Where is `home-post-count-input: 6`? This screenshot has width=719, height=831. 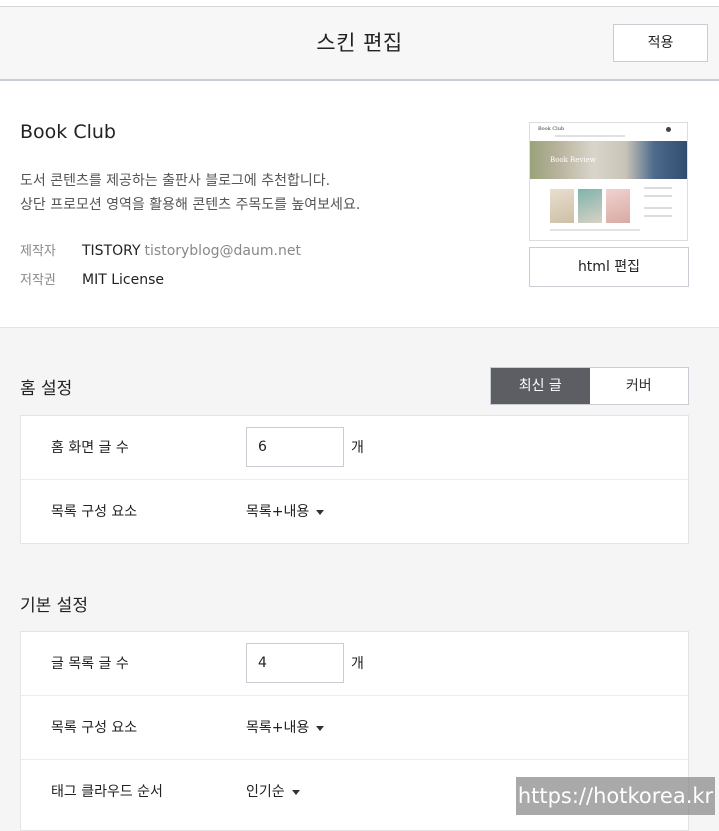
home-post-count-input: 6 is located at coordinates (295, 447).